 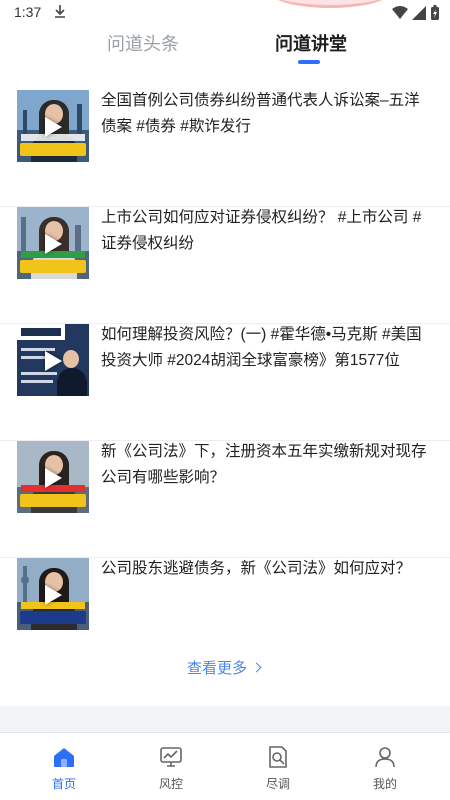 I want to click on see-more-link: 查看更多, so click(x=224, y=667).